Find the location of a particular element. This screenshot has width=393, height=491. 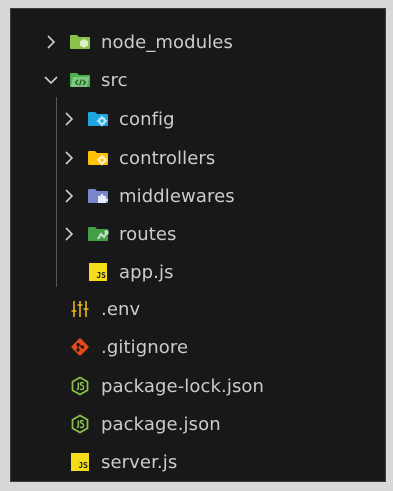

tree-item-controllers: controllers is located at coordinates (198, 158).